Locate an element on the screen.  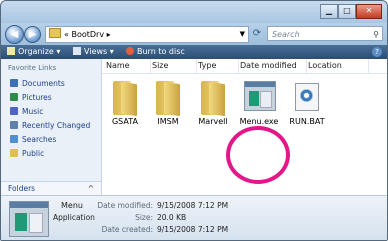
help-icon: ? is located at coordinates (377, 52).